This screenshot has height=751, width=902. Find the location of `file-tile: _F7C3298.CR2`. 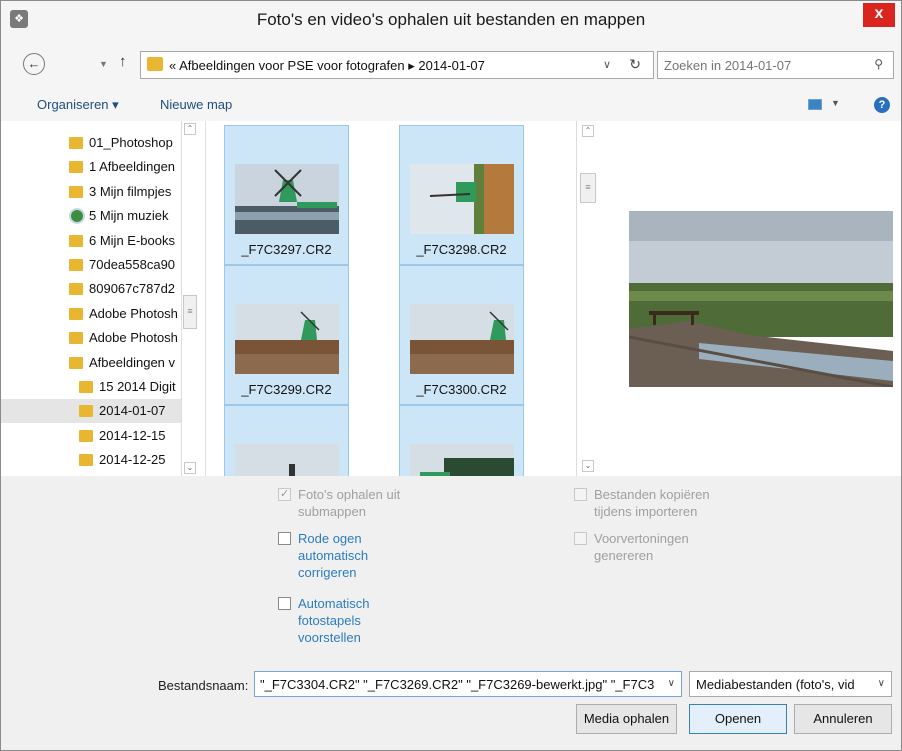

file-tile: _F7C3298.CR2 is located at coordinates (461, 195).